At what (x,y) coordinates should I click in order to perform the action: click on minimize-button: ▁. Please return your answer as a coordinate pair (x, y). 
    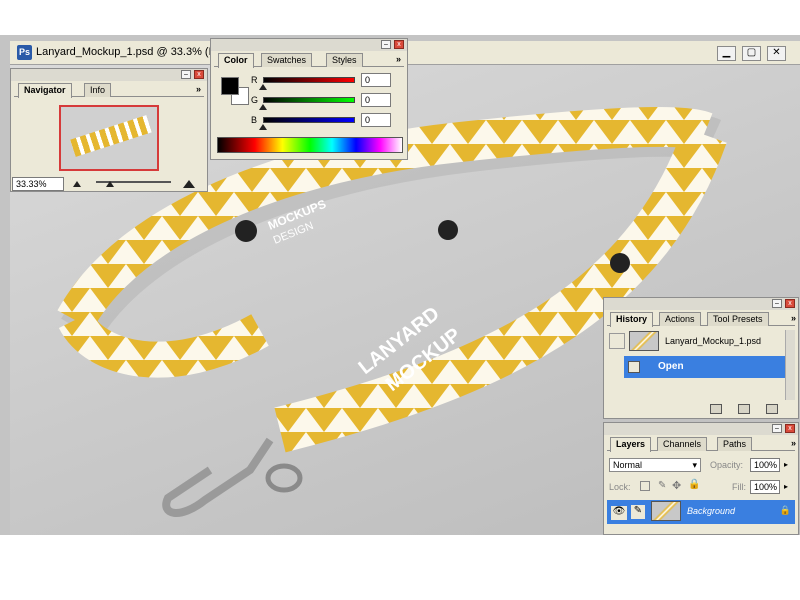
    Looking at the image, I should click on (726, 53).